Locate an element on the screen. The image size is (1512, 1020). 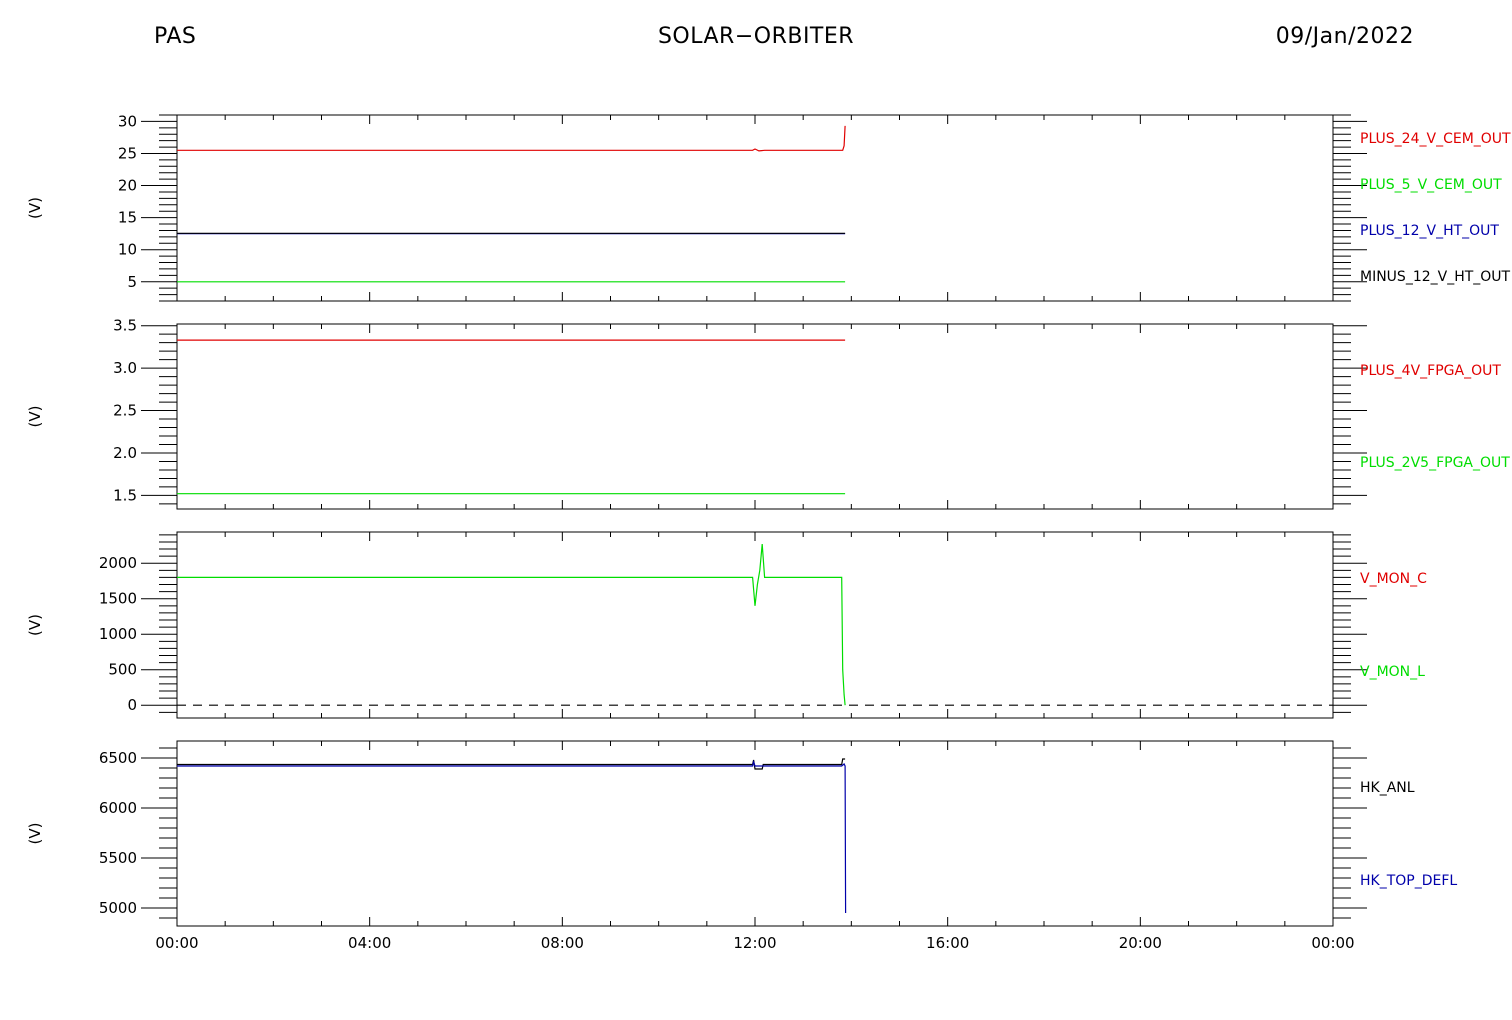
y-tick-label: 2.5 is located at coordinates (125, 411).